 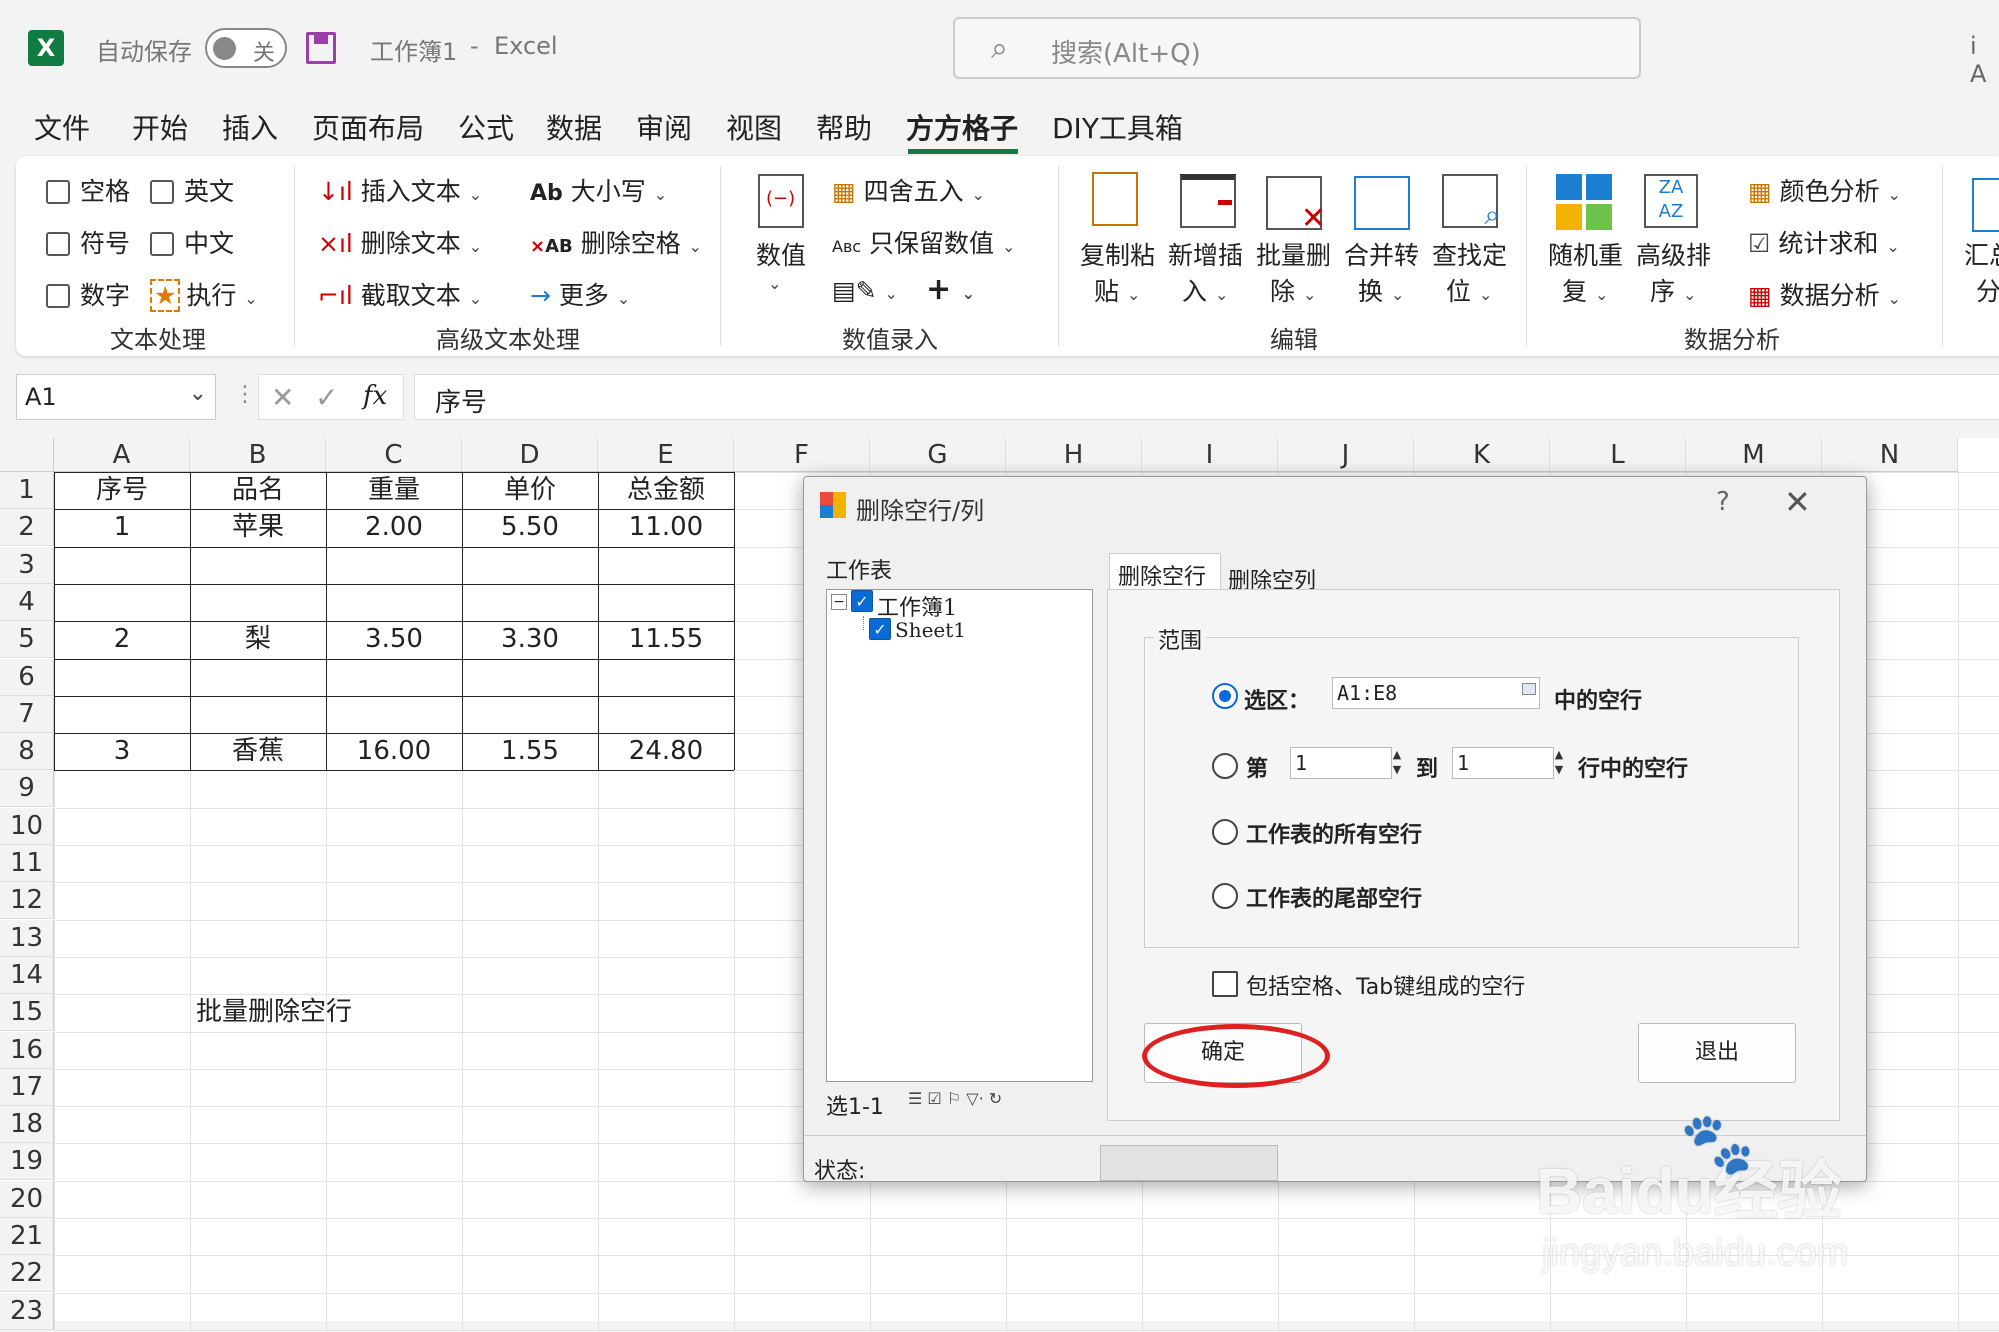 What do you see at coordinates (1334, 835) in the screenshot?
I see `all-blank-label: 工作表的所有空行` at bounding box center [1334, 835].